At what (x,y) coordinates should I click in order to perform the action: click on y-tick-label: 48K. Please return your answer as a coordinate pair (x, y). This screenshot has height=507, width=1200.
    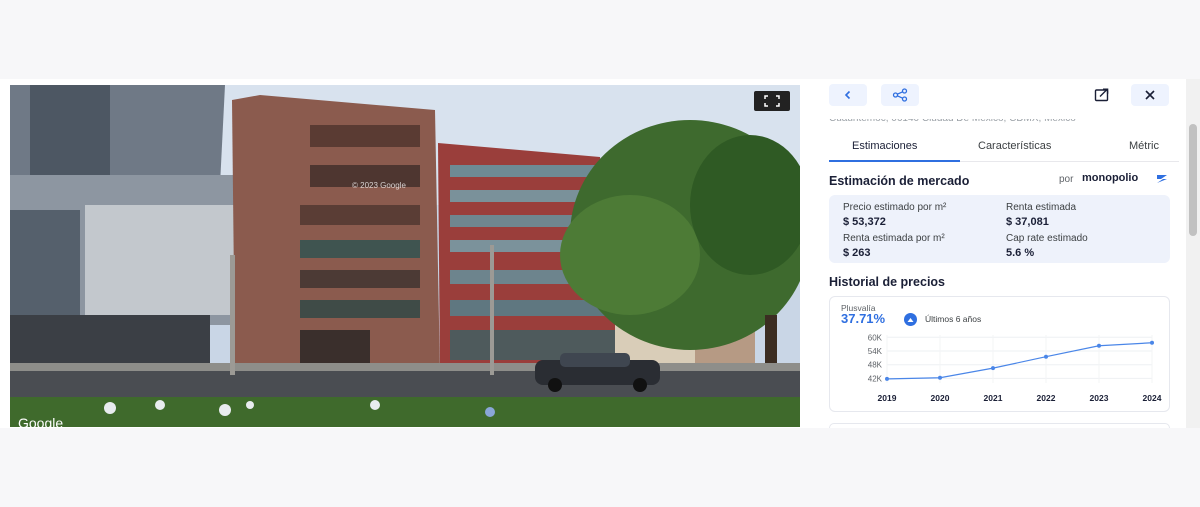
    Looking at the image, I should click on (875, 365).